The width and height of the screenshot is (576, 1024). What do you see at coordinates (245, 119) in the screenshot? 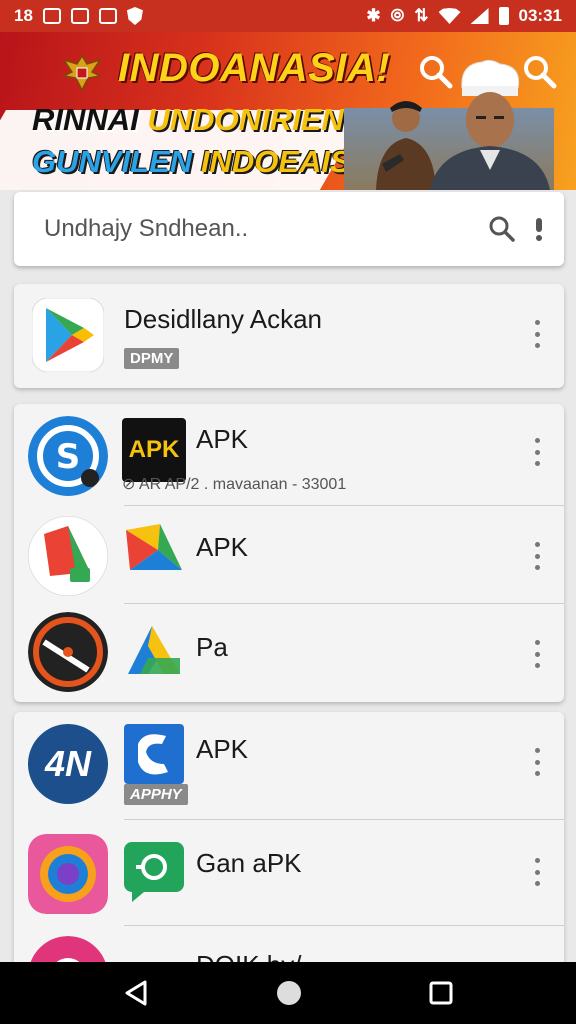
I see `banner-line-2b: UNDONIRIEN` at bounding box center [245, 119].